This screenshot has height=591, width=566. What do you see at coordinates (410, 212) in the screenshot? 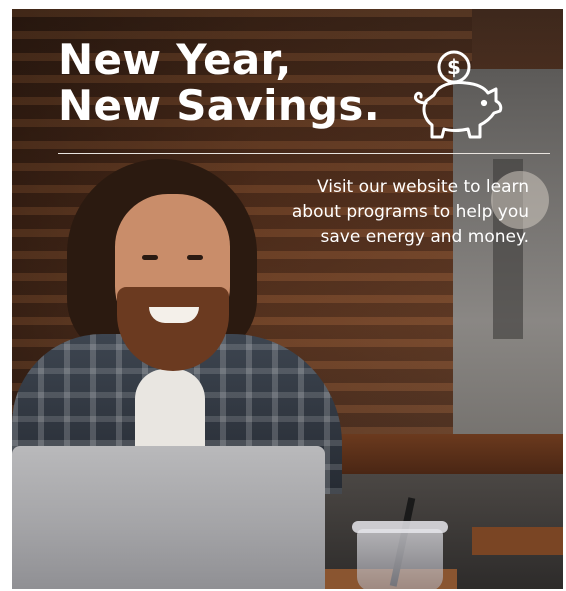
I see `body-line-2: about programs to help you` at bounding box center [410, 212].